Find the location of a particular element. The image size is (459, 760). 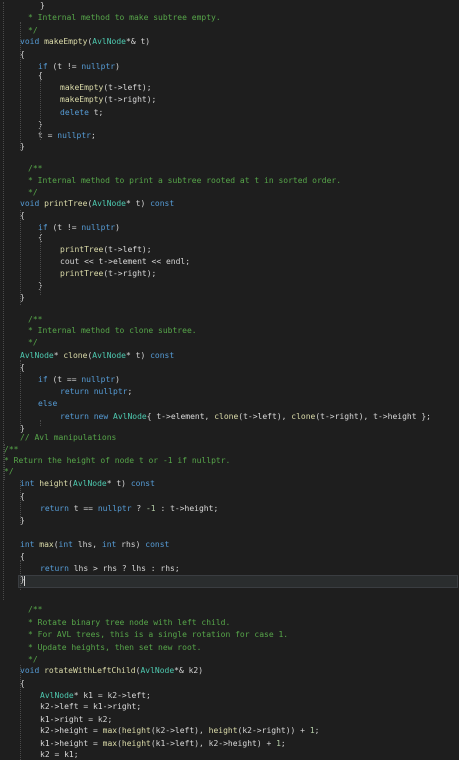

code-token: rhs) is located at coordinates (131, 544).